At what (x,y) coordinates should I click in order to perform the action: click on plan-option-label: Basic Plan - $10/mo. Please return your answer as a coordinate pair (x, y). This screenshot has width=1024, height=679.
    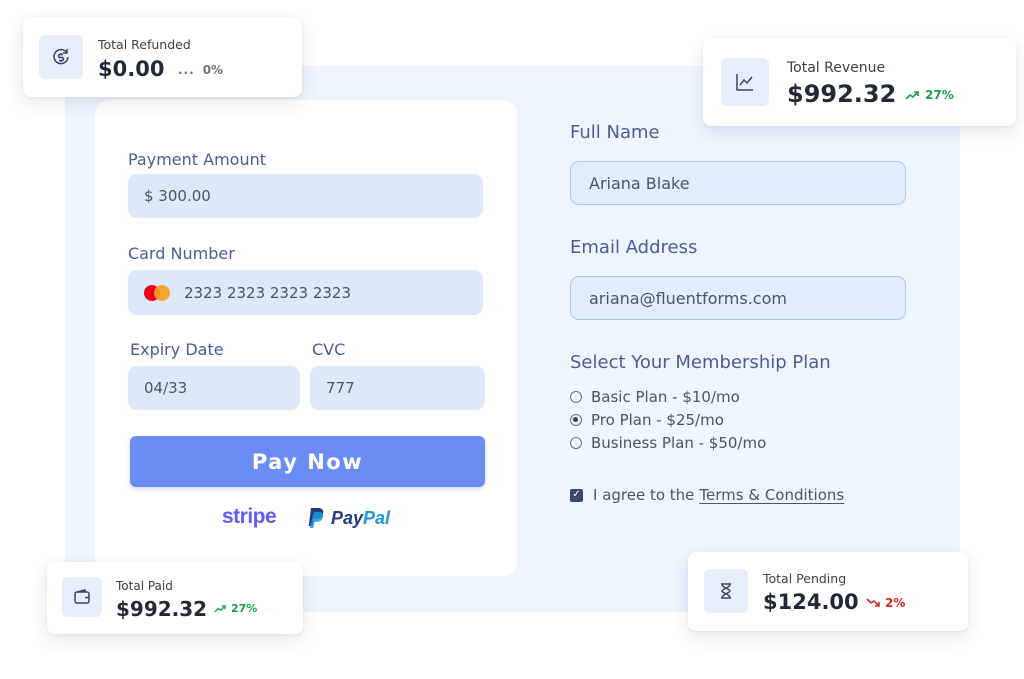
    Looking at the image, I should click on (665, 397).